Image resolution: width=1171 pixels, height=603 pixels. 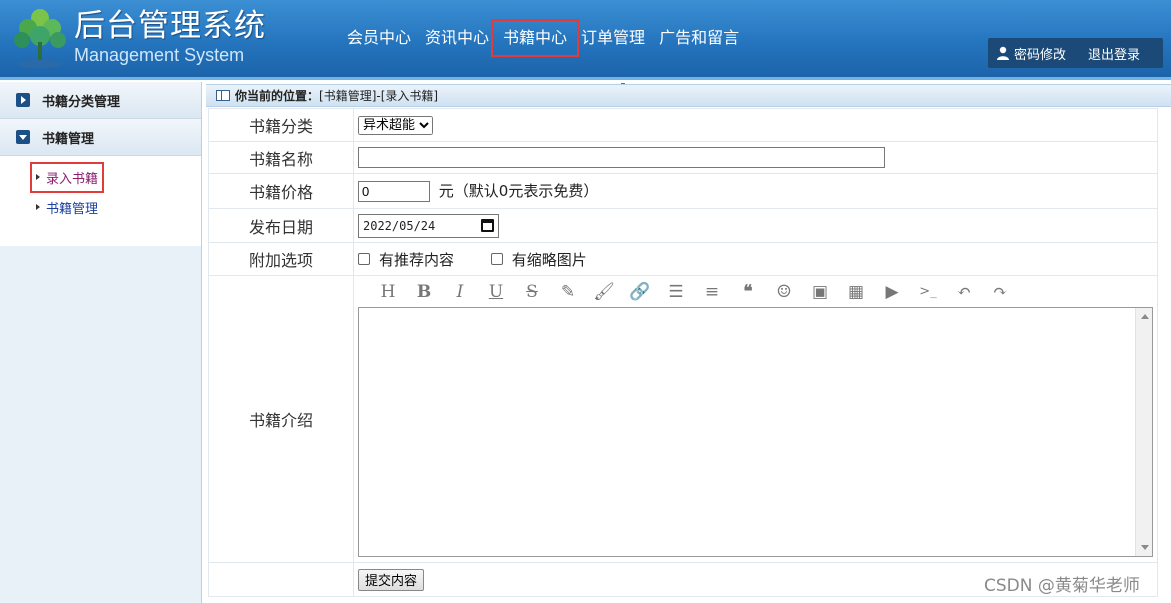 I want to click on breadcrumb: 你当前的位置： [书籍管理]-[录入书籍], so click(x=688, y=95).